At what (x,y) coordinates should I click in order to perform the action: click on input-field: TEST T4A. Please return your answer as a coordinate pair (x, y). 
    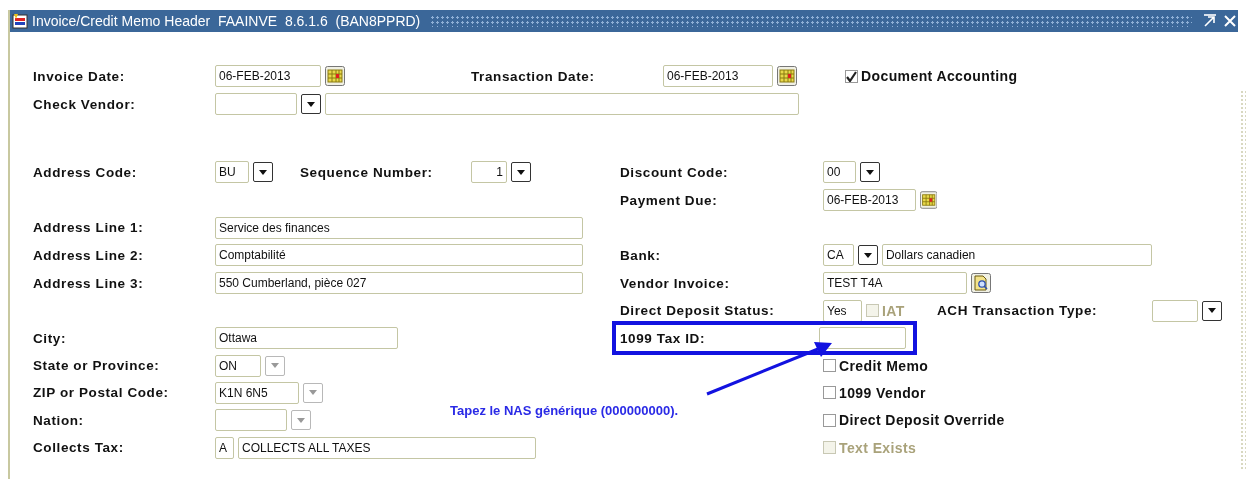
    Looking at the image, I should click on (895, 283).